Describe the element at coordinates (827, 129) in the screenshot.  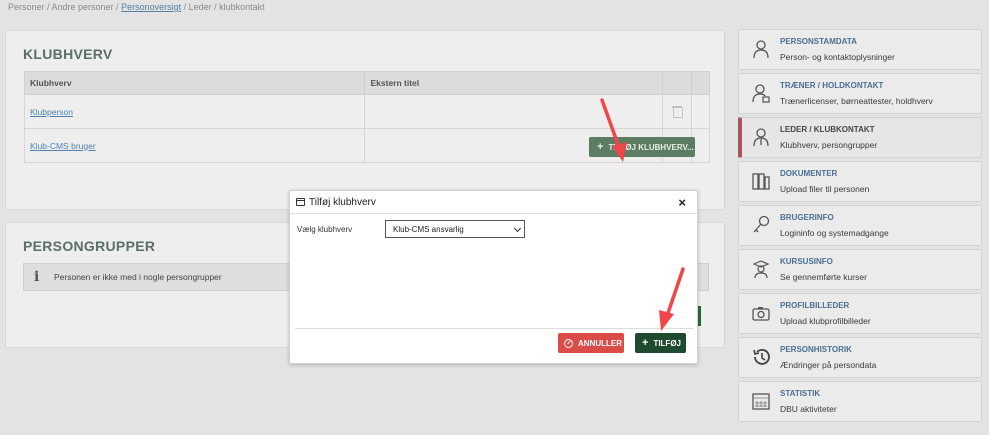
I see `sidebar-item-title: LEDER / KLUBKONTAKT` at that location.